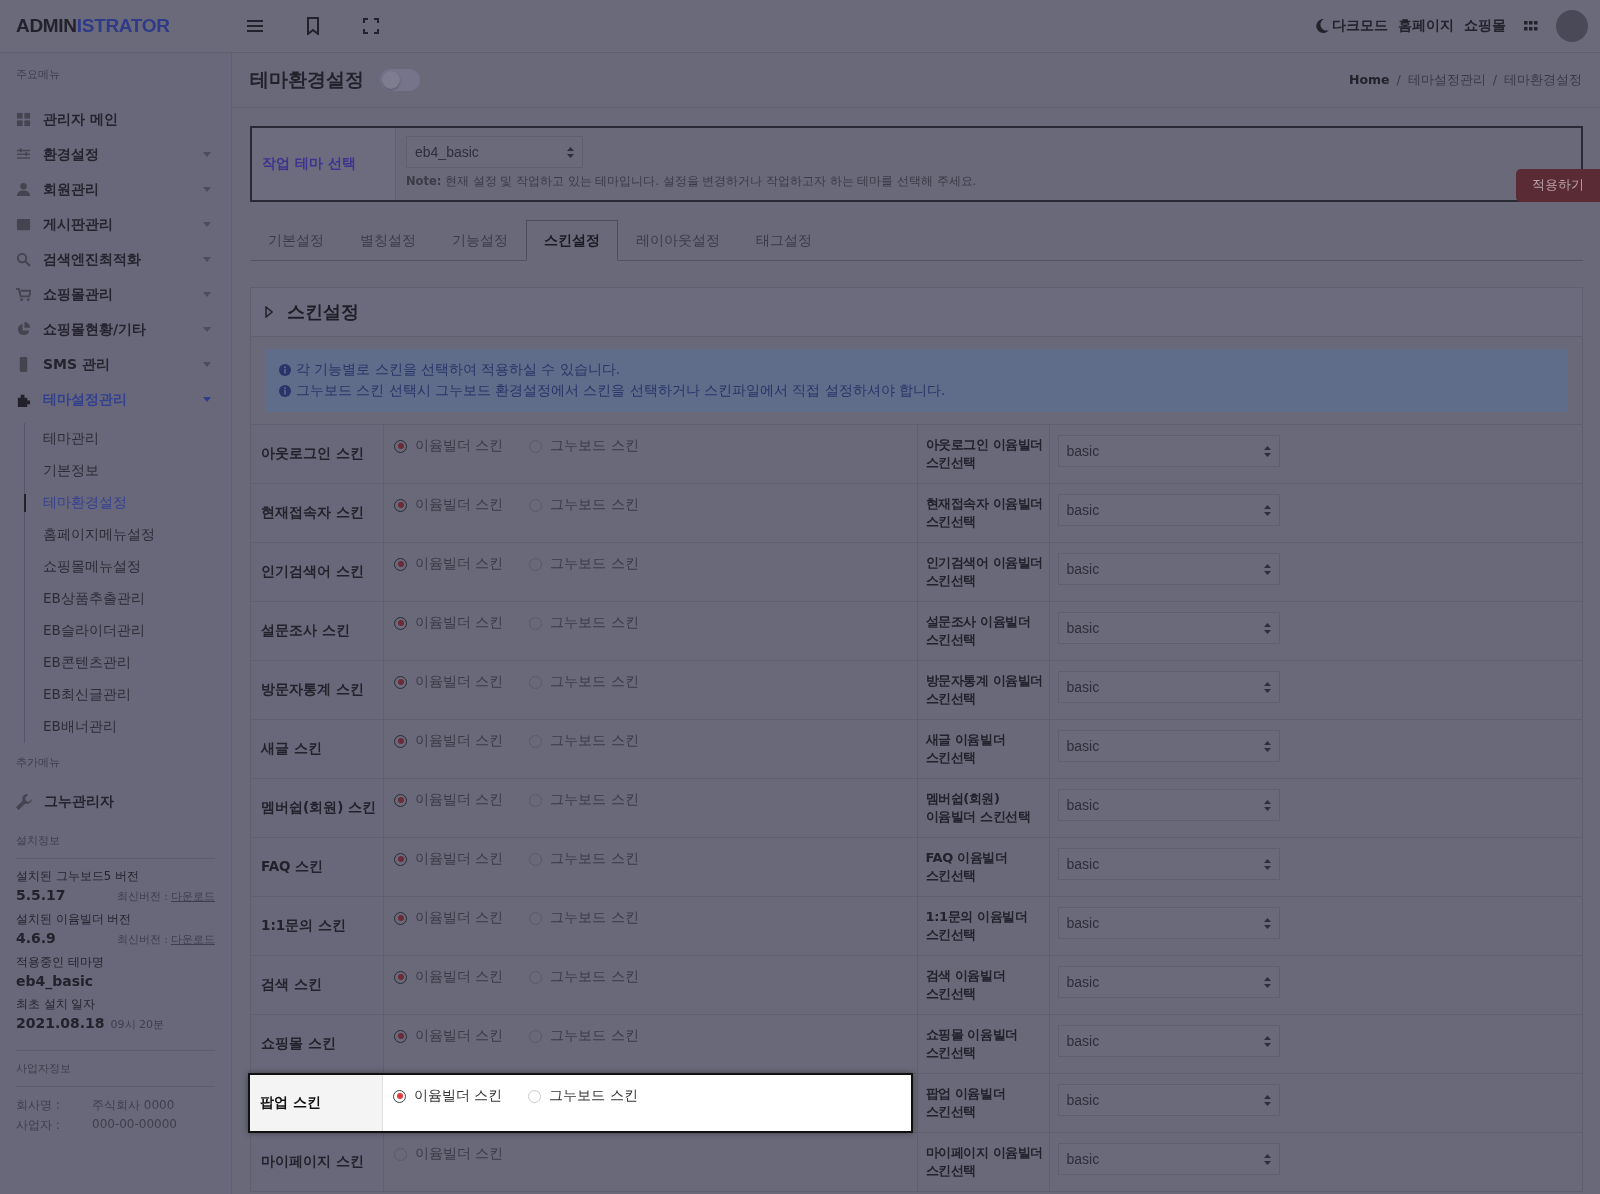 This screenshot has width=1600, height=1194. Describe the element at coordinates (316, 1103) in the screenshot. I see `row-label: 팝업 스킨` at that location.